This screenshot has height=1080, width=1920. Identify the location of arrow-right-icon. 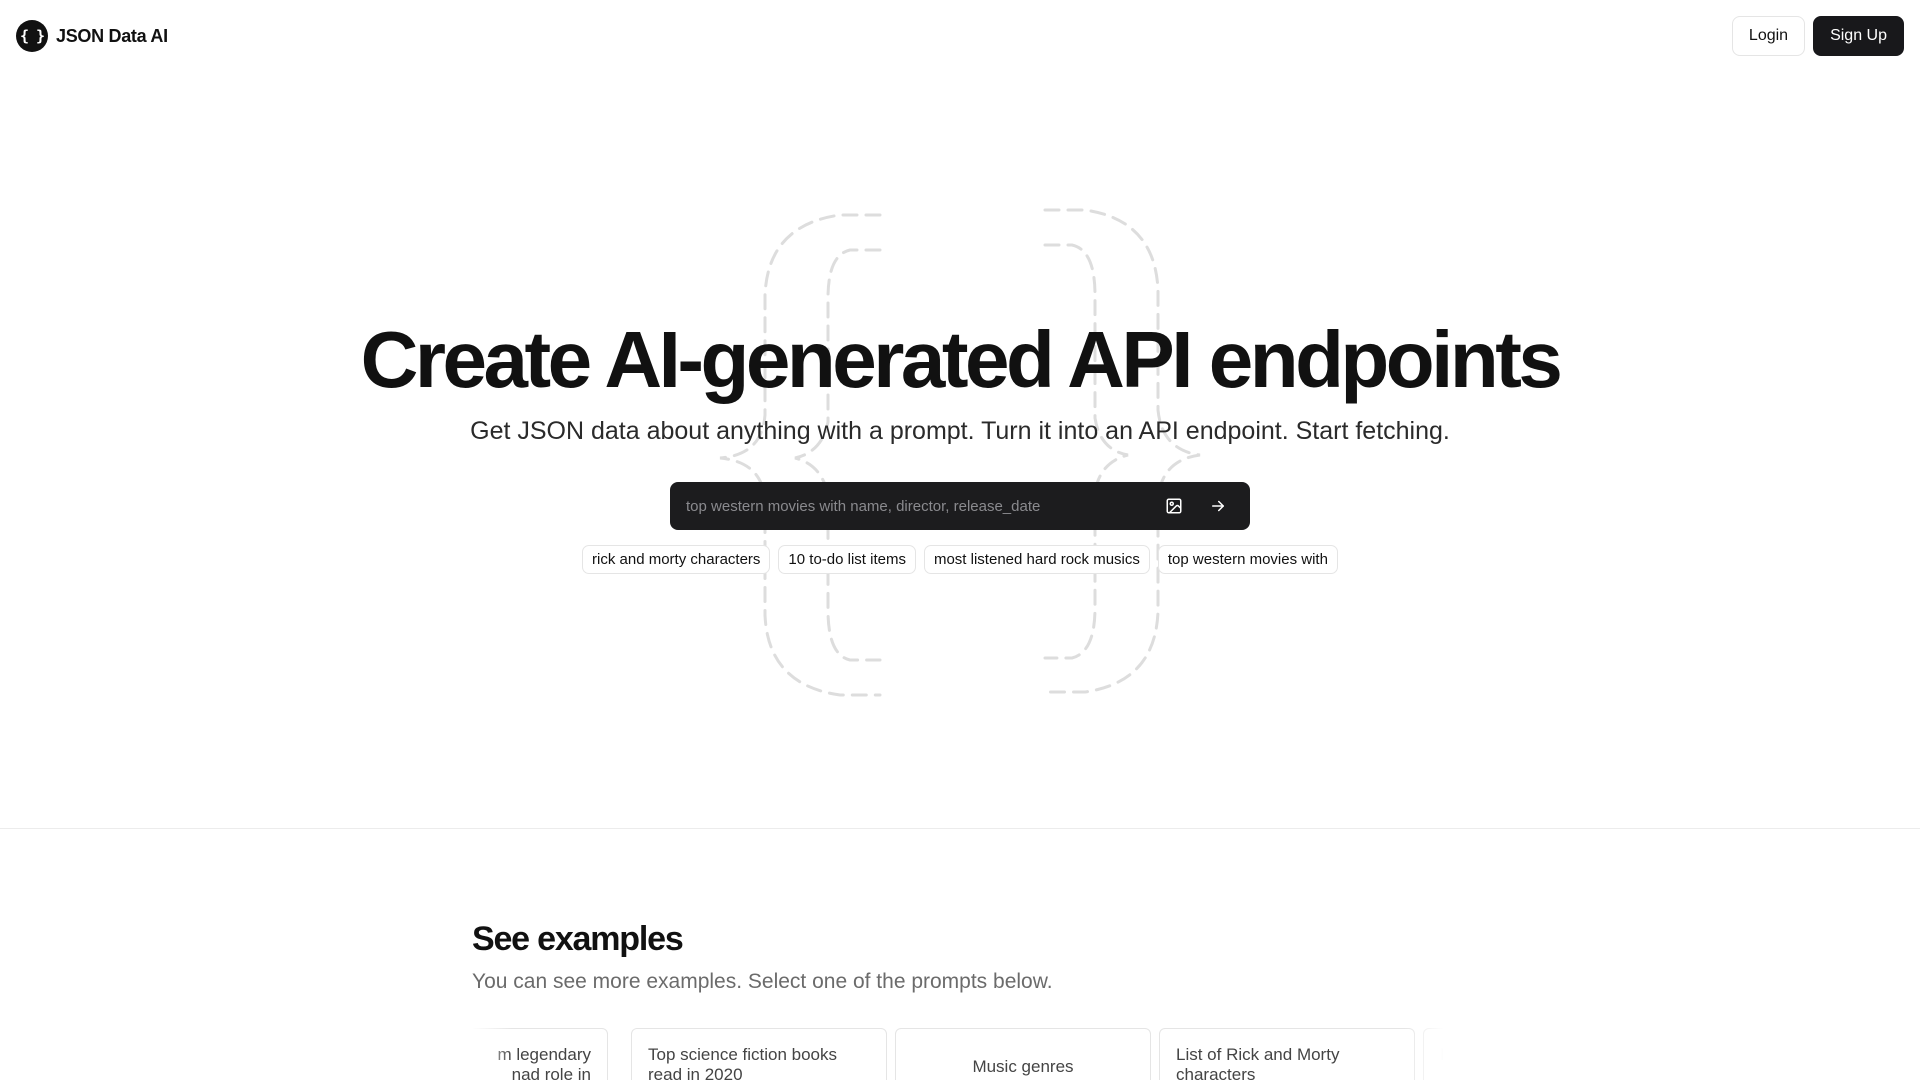
(1218, 506).